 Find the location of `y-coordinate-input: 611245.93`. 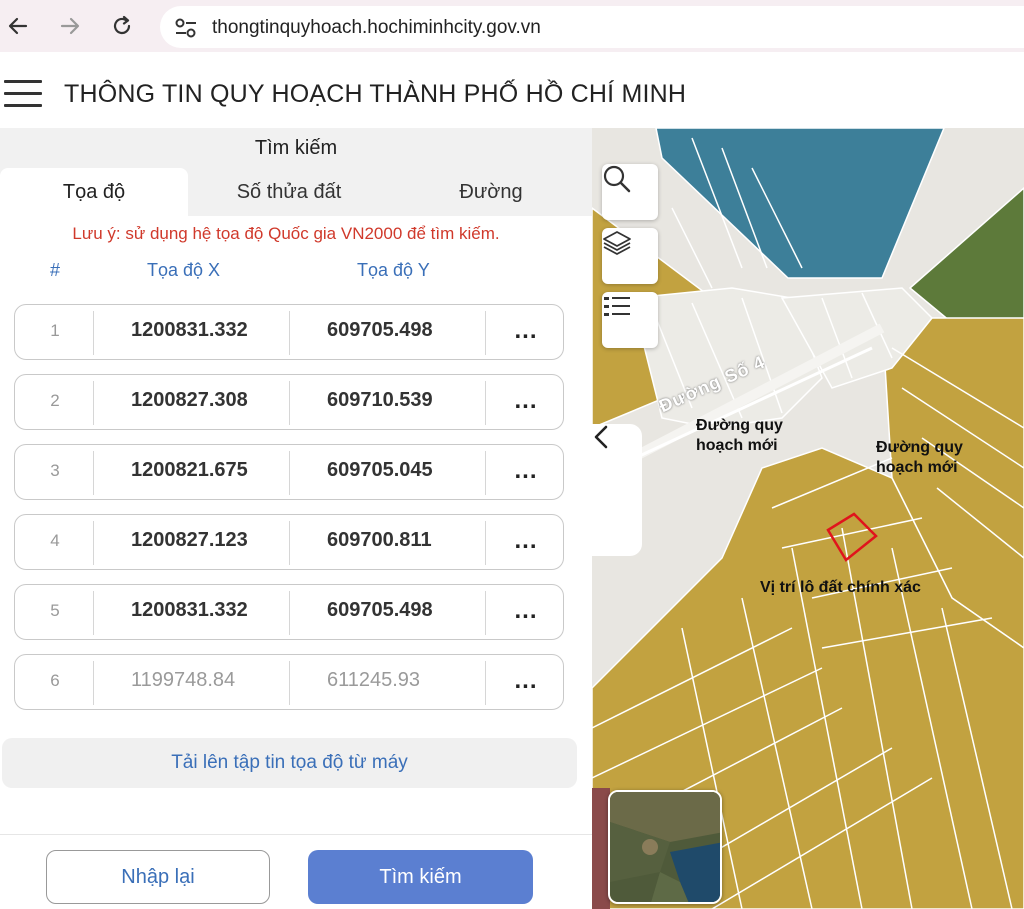

y-coordinate-input: 611245.93 is located at coordinates (402, 680).